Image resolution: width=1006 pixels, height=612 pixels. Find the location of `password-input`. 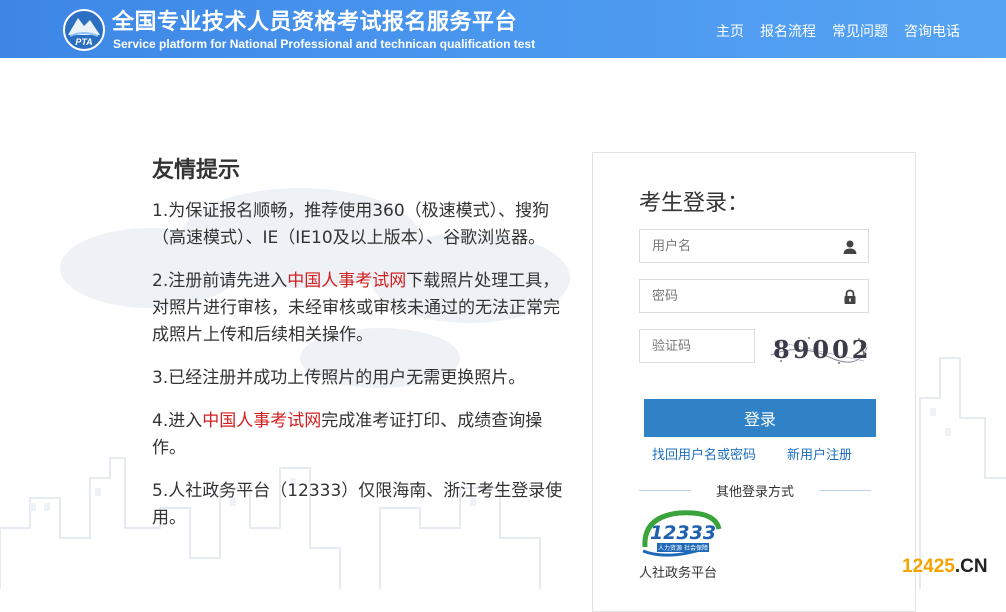

password-input is located at coordinates (741, 296).